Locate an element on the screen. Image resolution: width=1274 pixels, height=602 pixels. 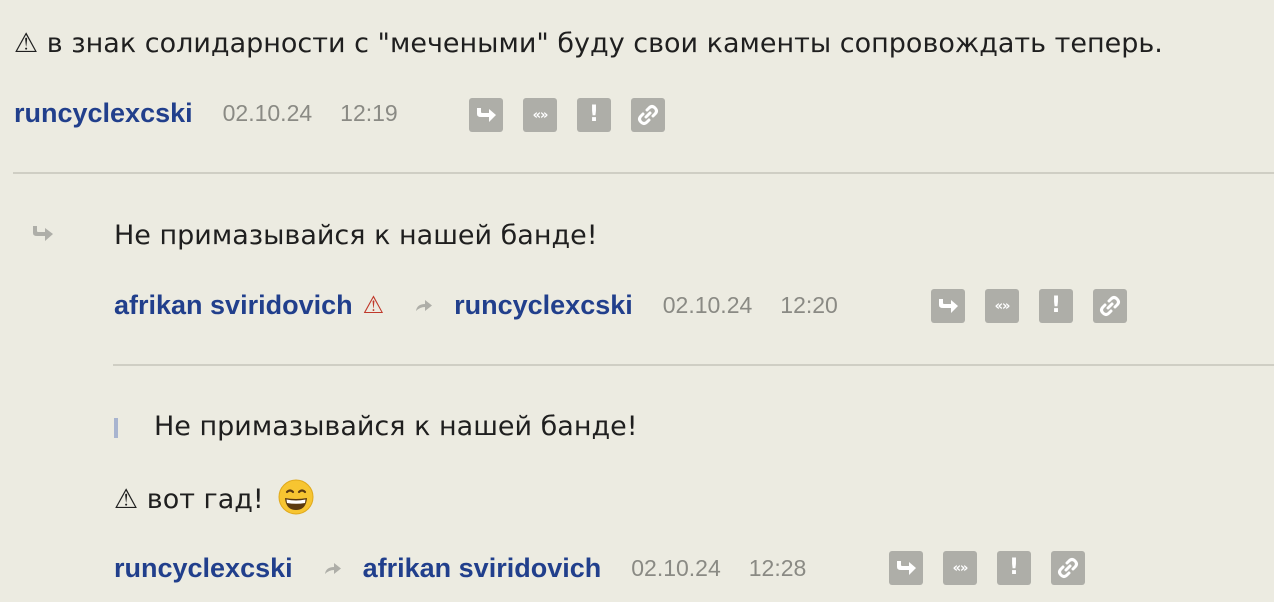
grinning-face-icon is located at coordinates (296, 497).